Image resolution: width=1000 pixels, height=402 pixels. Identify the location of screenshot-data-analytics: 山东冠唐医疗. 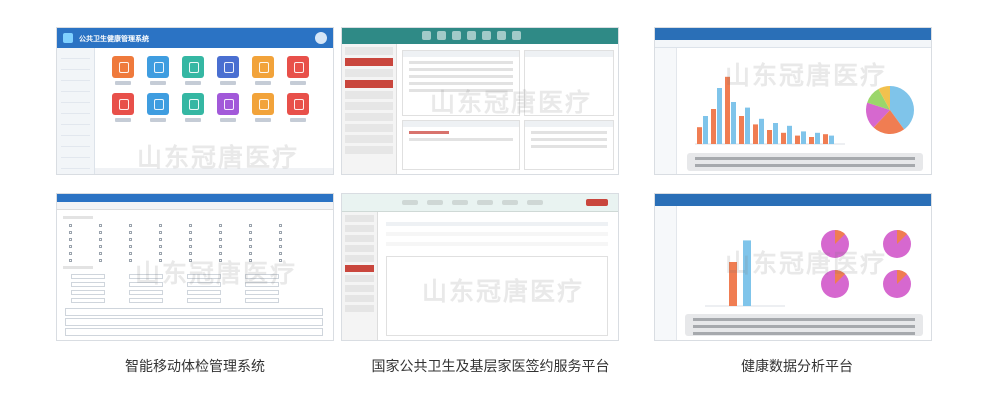
(793, 101).